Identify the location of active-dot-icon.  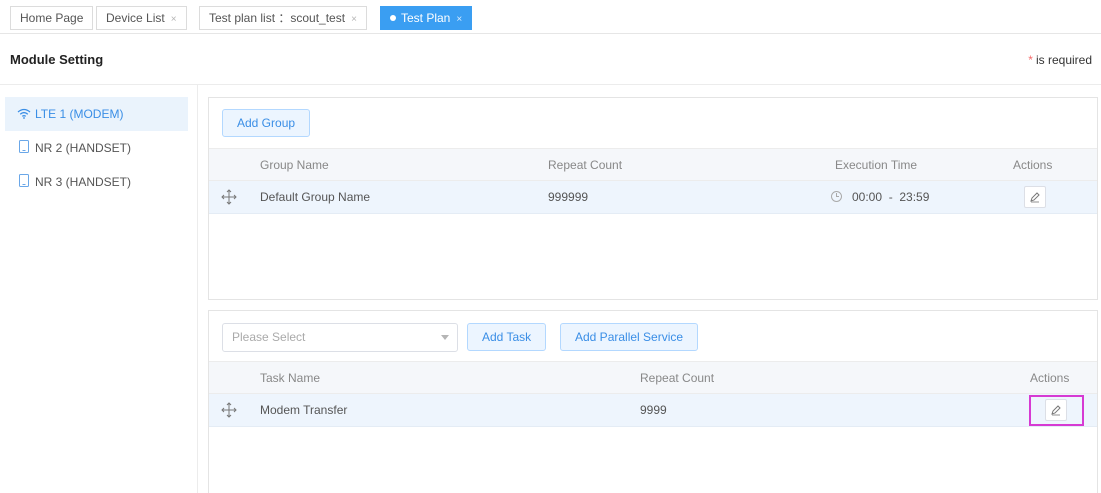
(393, 18).